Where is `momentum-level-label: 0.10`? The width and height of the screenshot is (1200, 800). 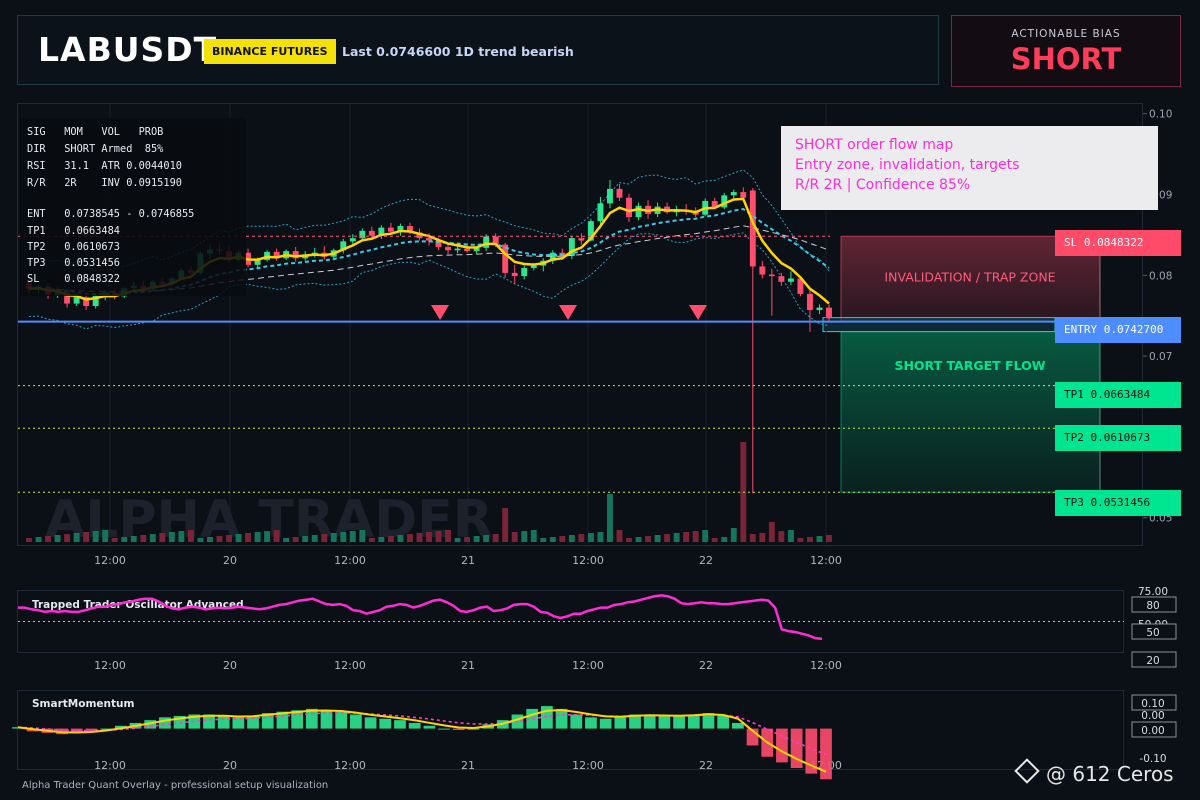 momentum-level-label: 0.10 is located at coordinates (1152, 704).